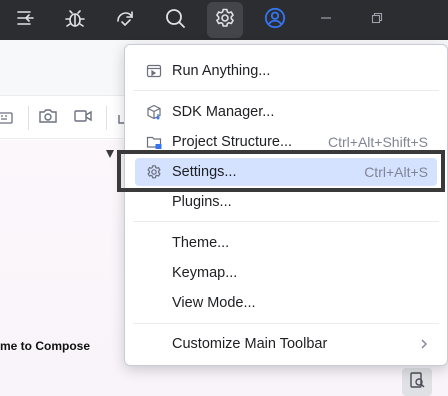 This screenshot has height=396, width=448. What do you see at coordinates (154, 71) in the screenshot?
I see `run-anything-icon` at bounding box center [154, 71].